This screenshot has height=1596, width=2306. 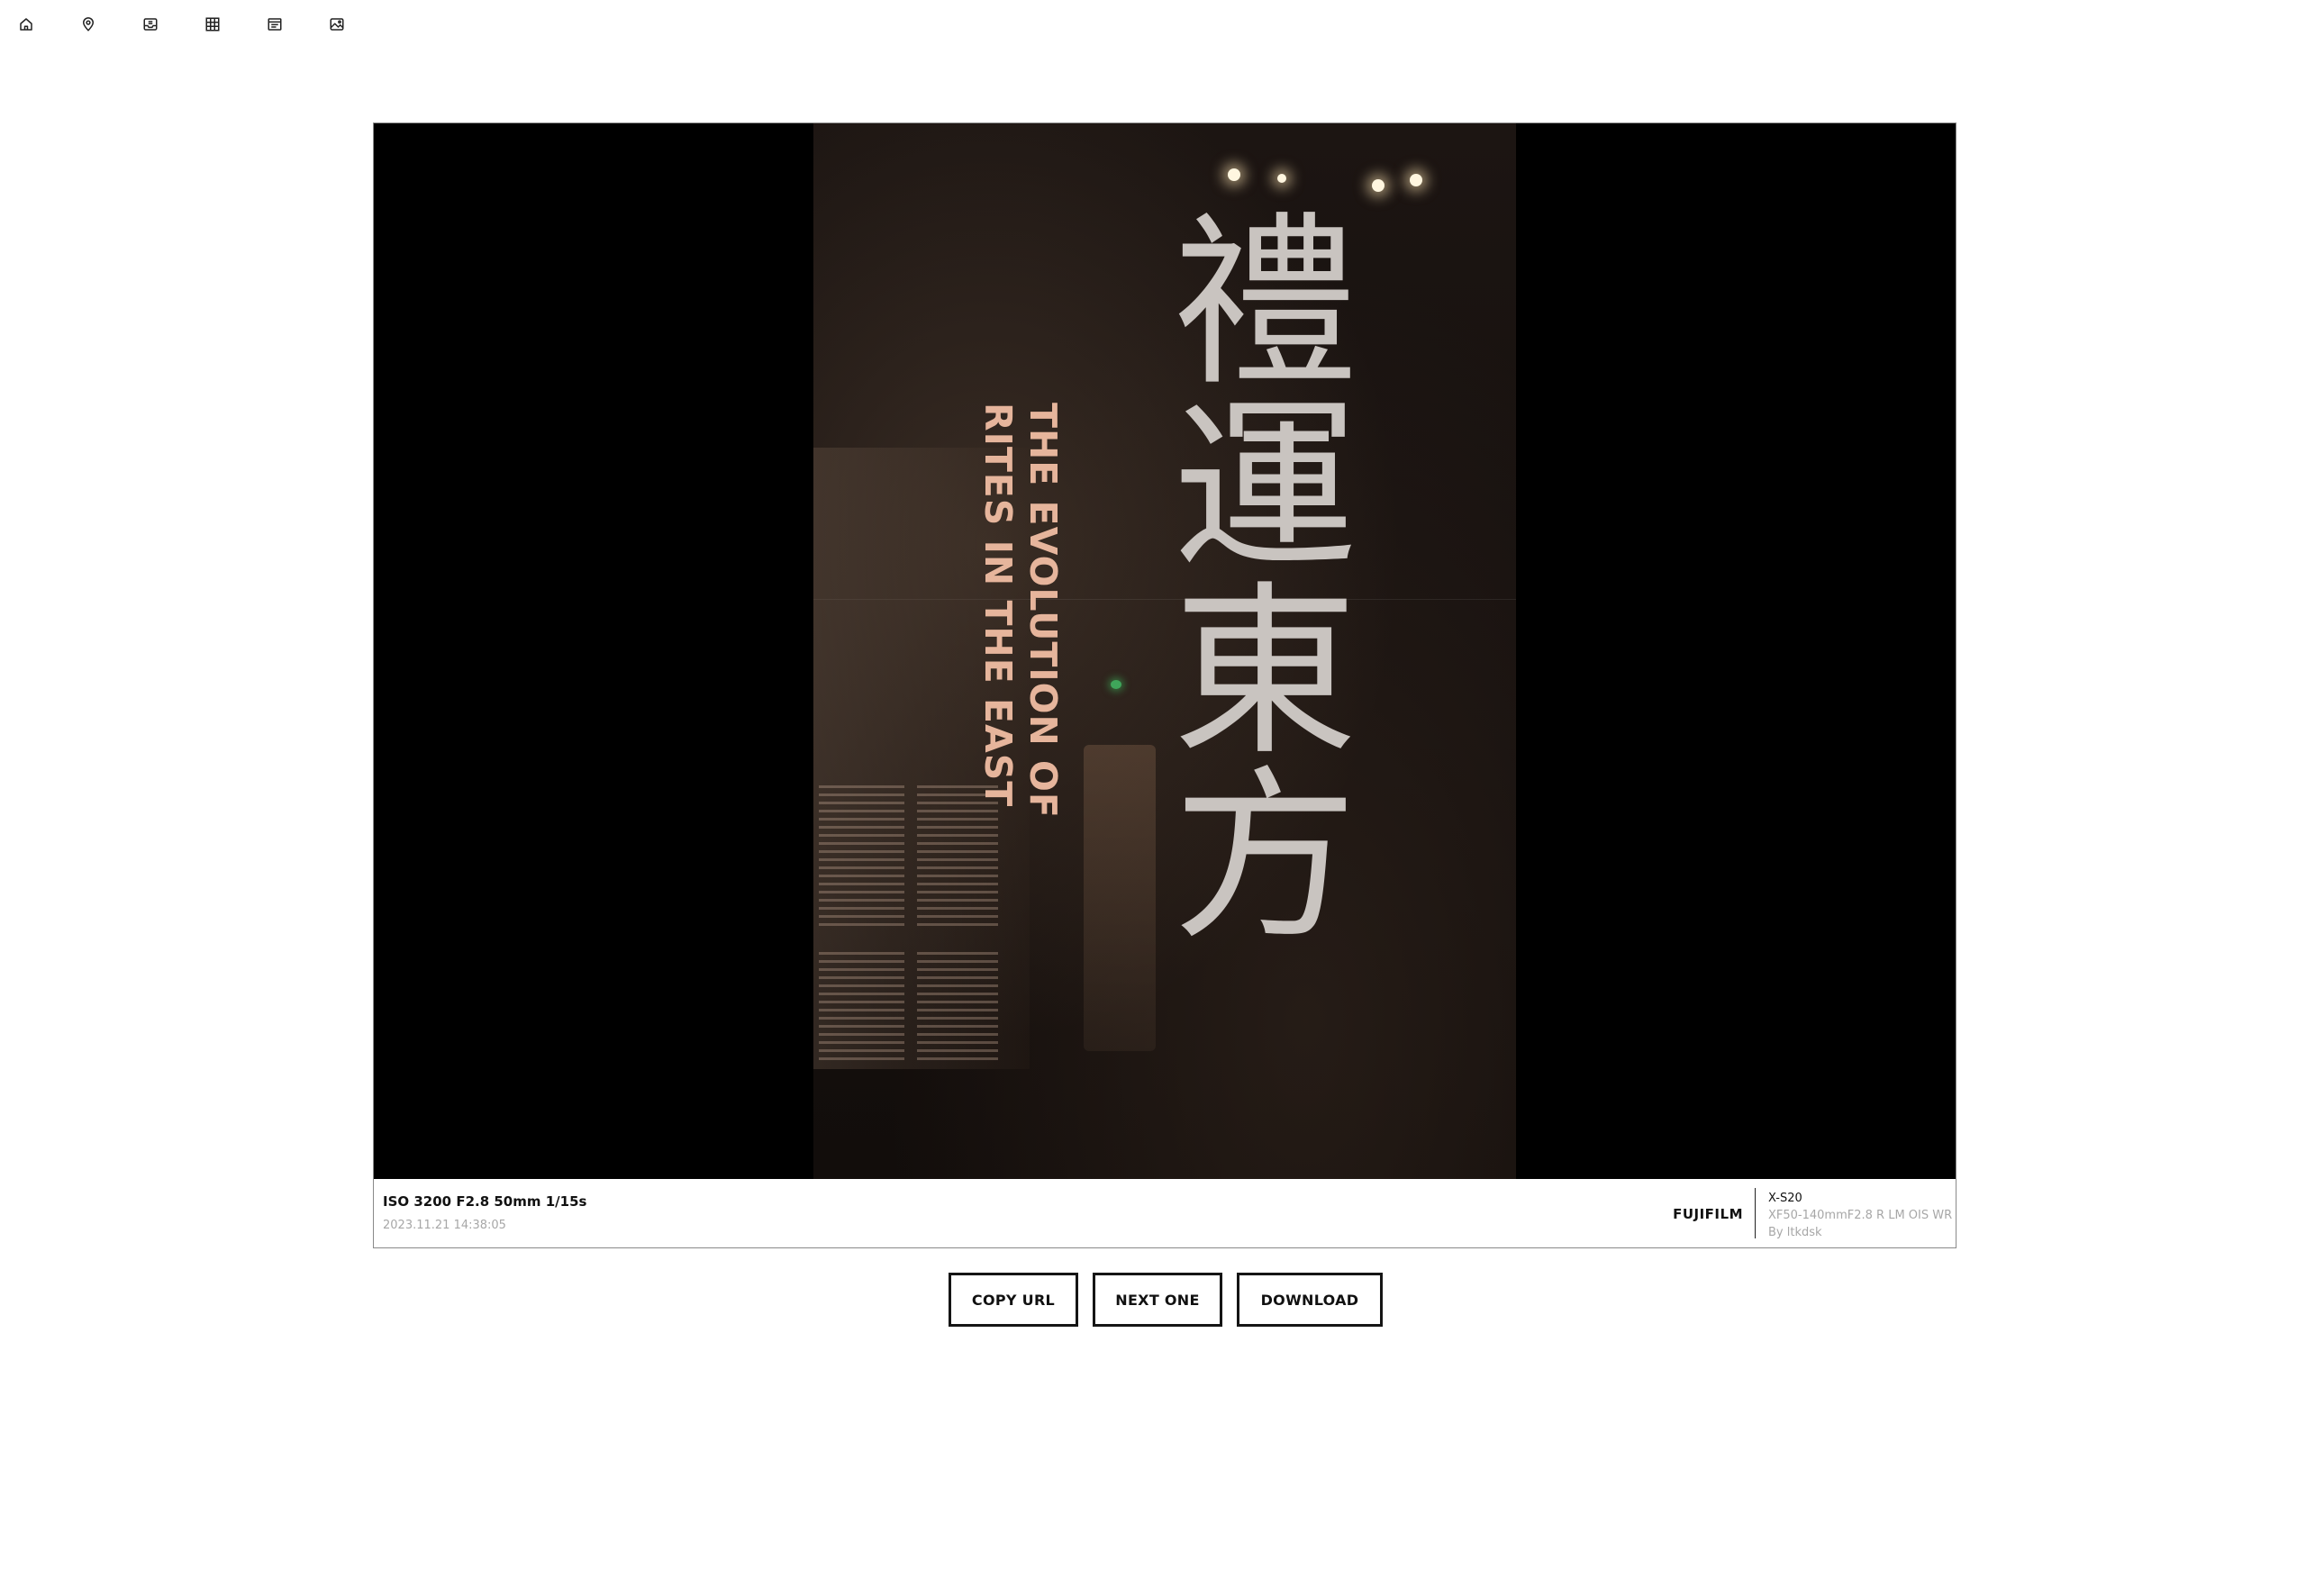 What do you see at coordinates (88, 24) in the screenshot?
I see `map-pin-icon` at bounding box center [88, 24].